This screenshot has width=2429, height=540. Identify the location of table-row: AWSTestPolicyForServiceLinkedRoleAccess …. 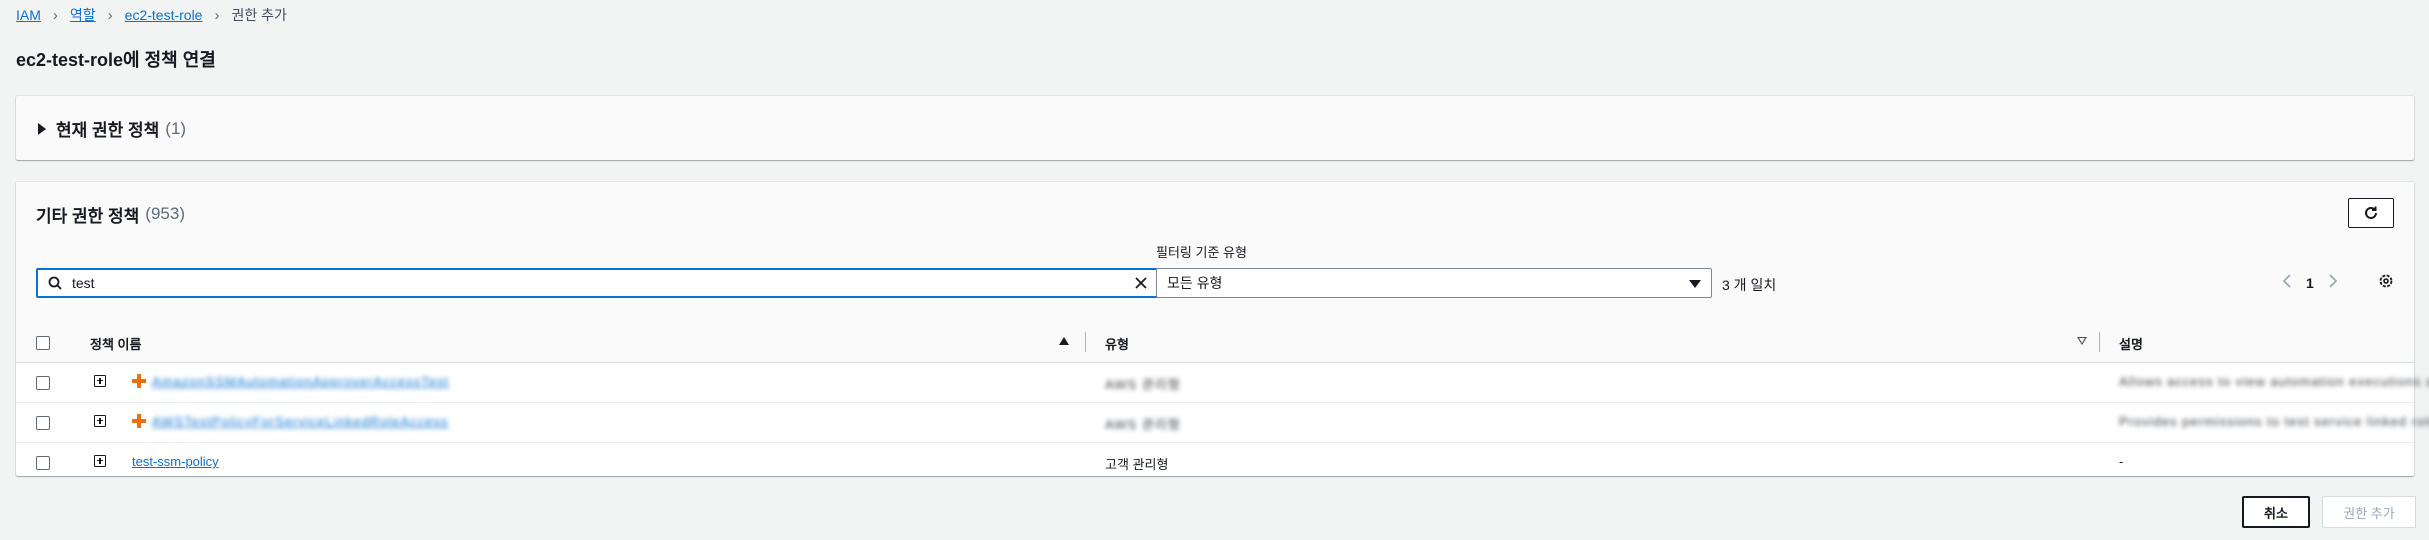
(1222, 422).